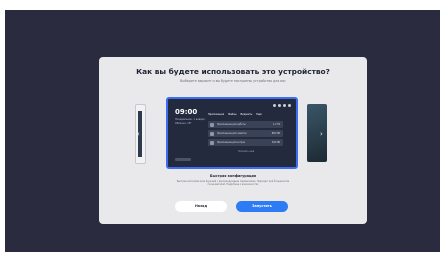 This screenshot has width=446, height=256. What do you see at coordinates (246, 114) in the screenshot?
I see `preview-tab: Виджеты` at bounding box center [246, 114].